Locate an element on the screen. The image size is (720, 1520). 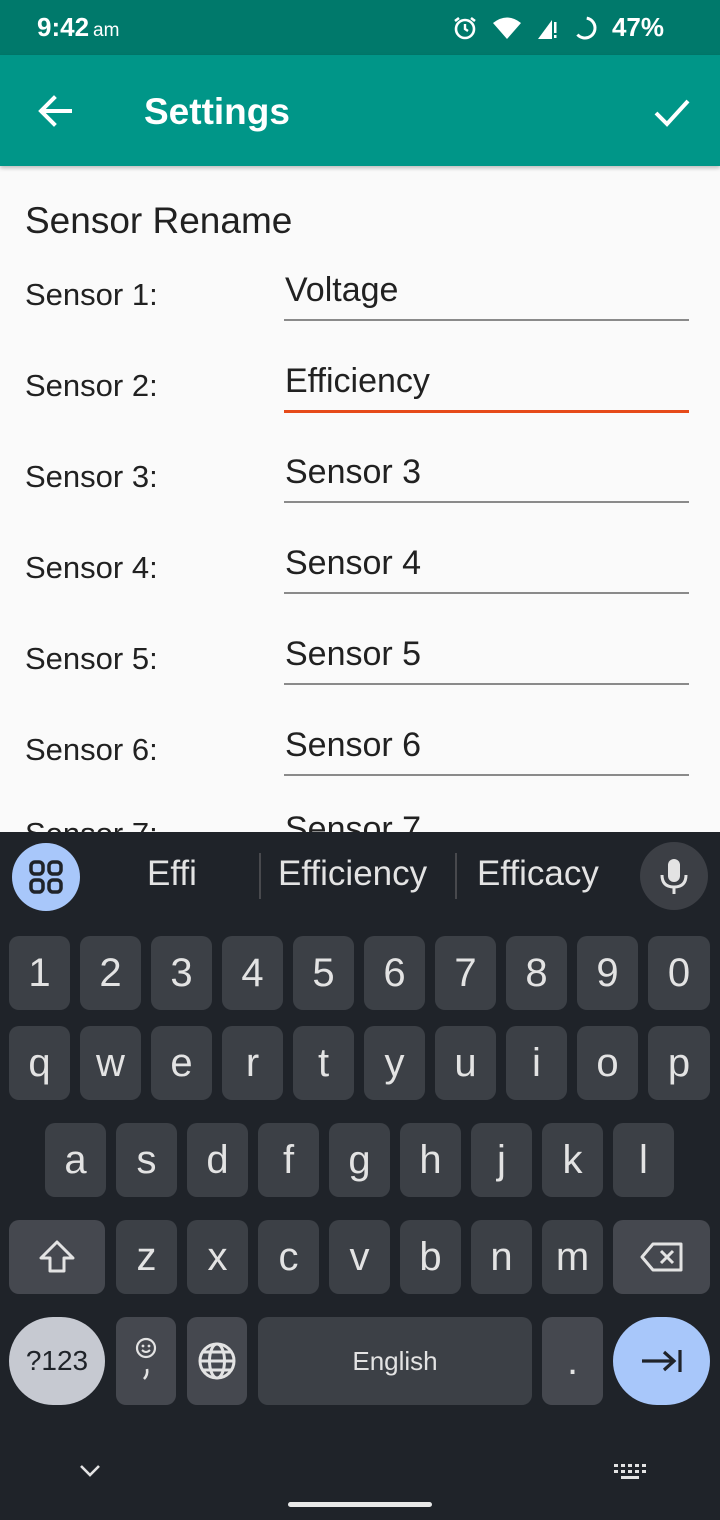
key-6: 6 is located at coordinates (394, 973).